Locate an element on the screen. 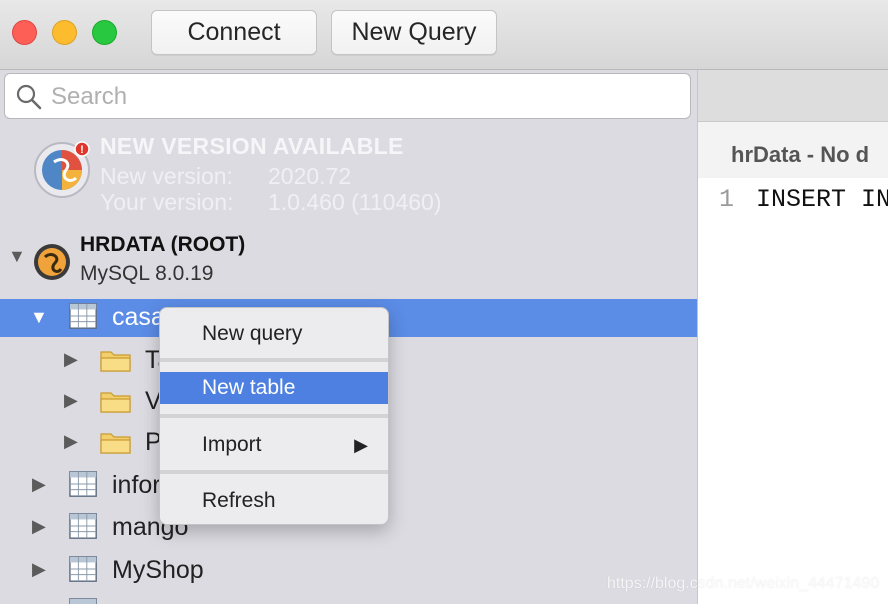 Image resolution: width=888 pixels, height=604 pixels. connection-status-label: hrData - No d is located at coordinates (800, 154).